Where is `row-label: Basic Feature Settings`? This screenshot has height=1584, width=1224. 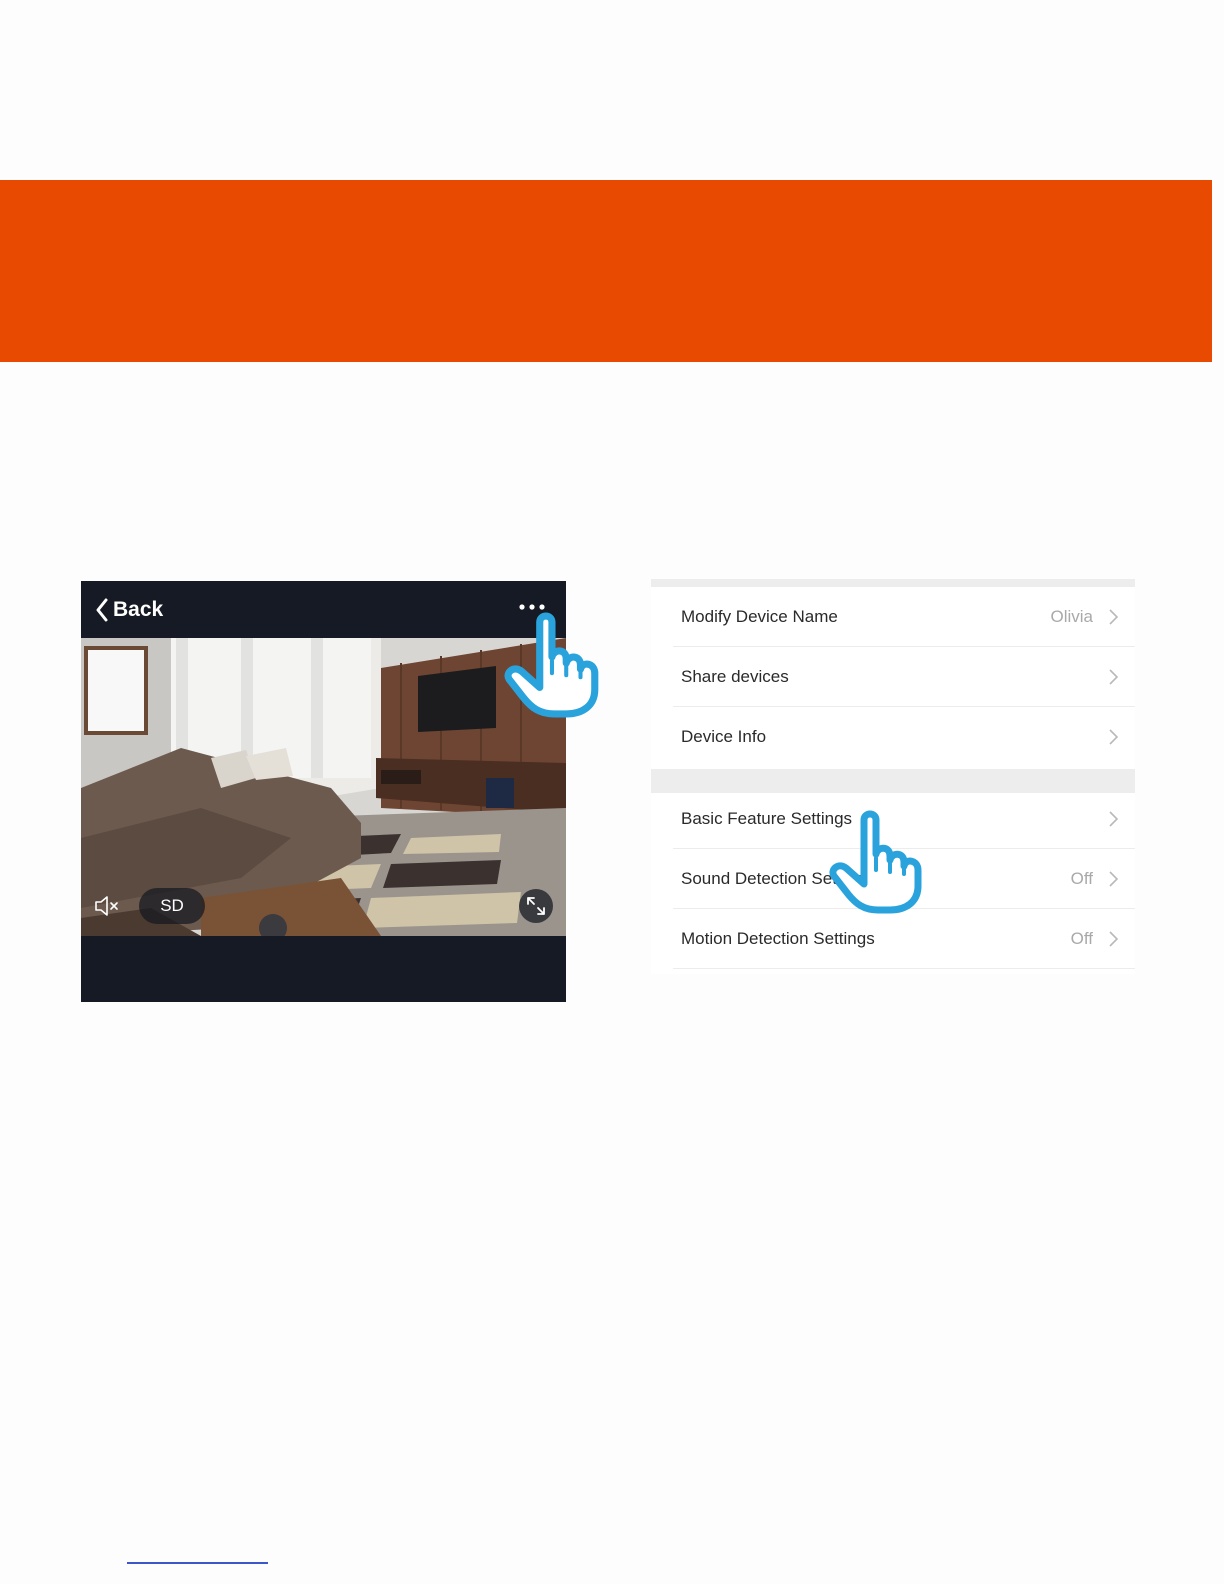 row-label: Basic Feature Settings is located at coordinates (767, 818).